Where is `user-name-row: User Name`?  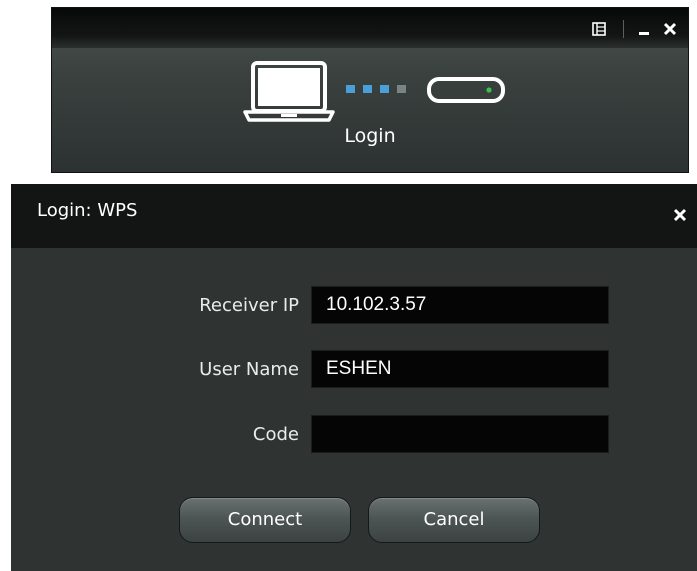
user-name-row: User Name is located at coordinates (311, 370).